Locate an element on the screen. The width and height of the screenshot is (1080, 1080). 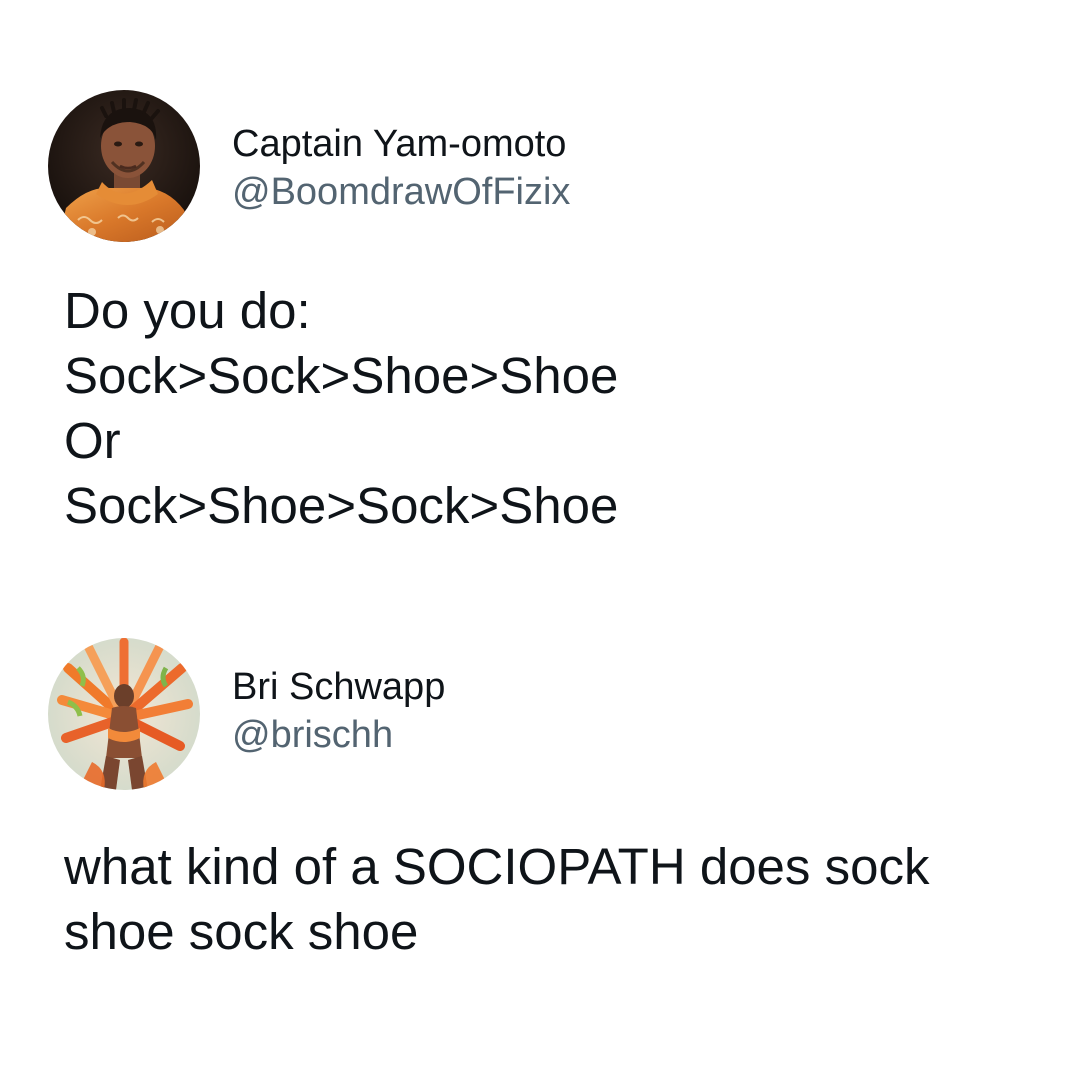
user-handle: @brischh is located at coordinates (312, 735).